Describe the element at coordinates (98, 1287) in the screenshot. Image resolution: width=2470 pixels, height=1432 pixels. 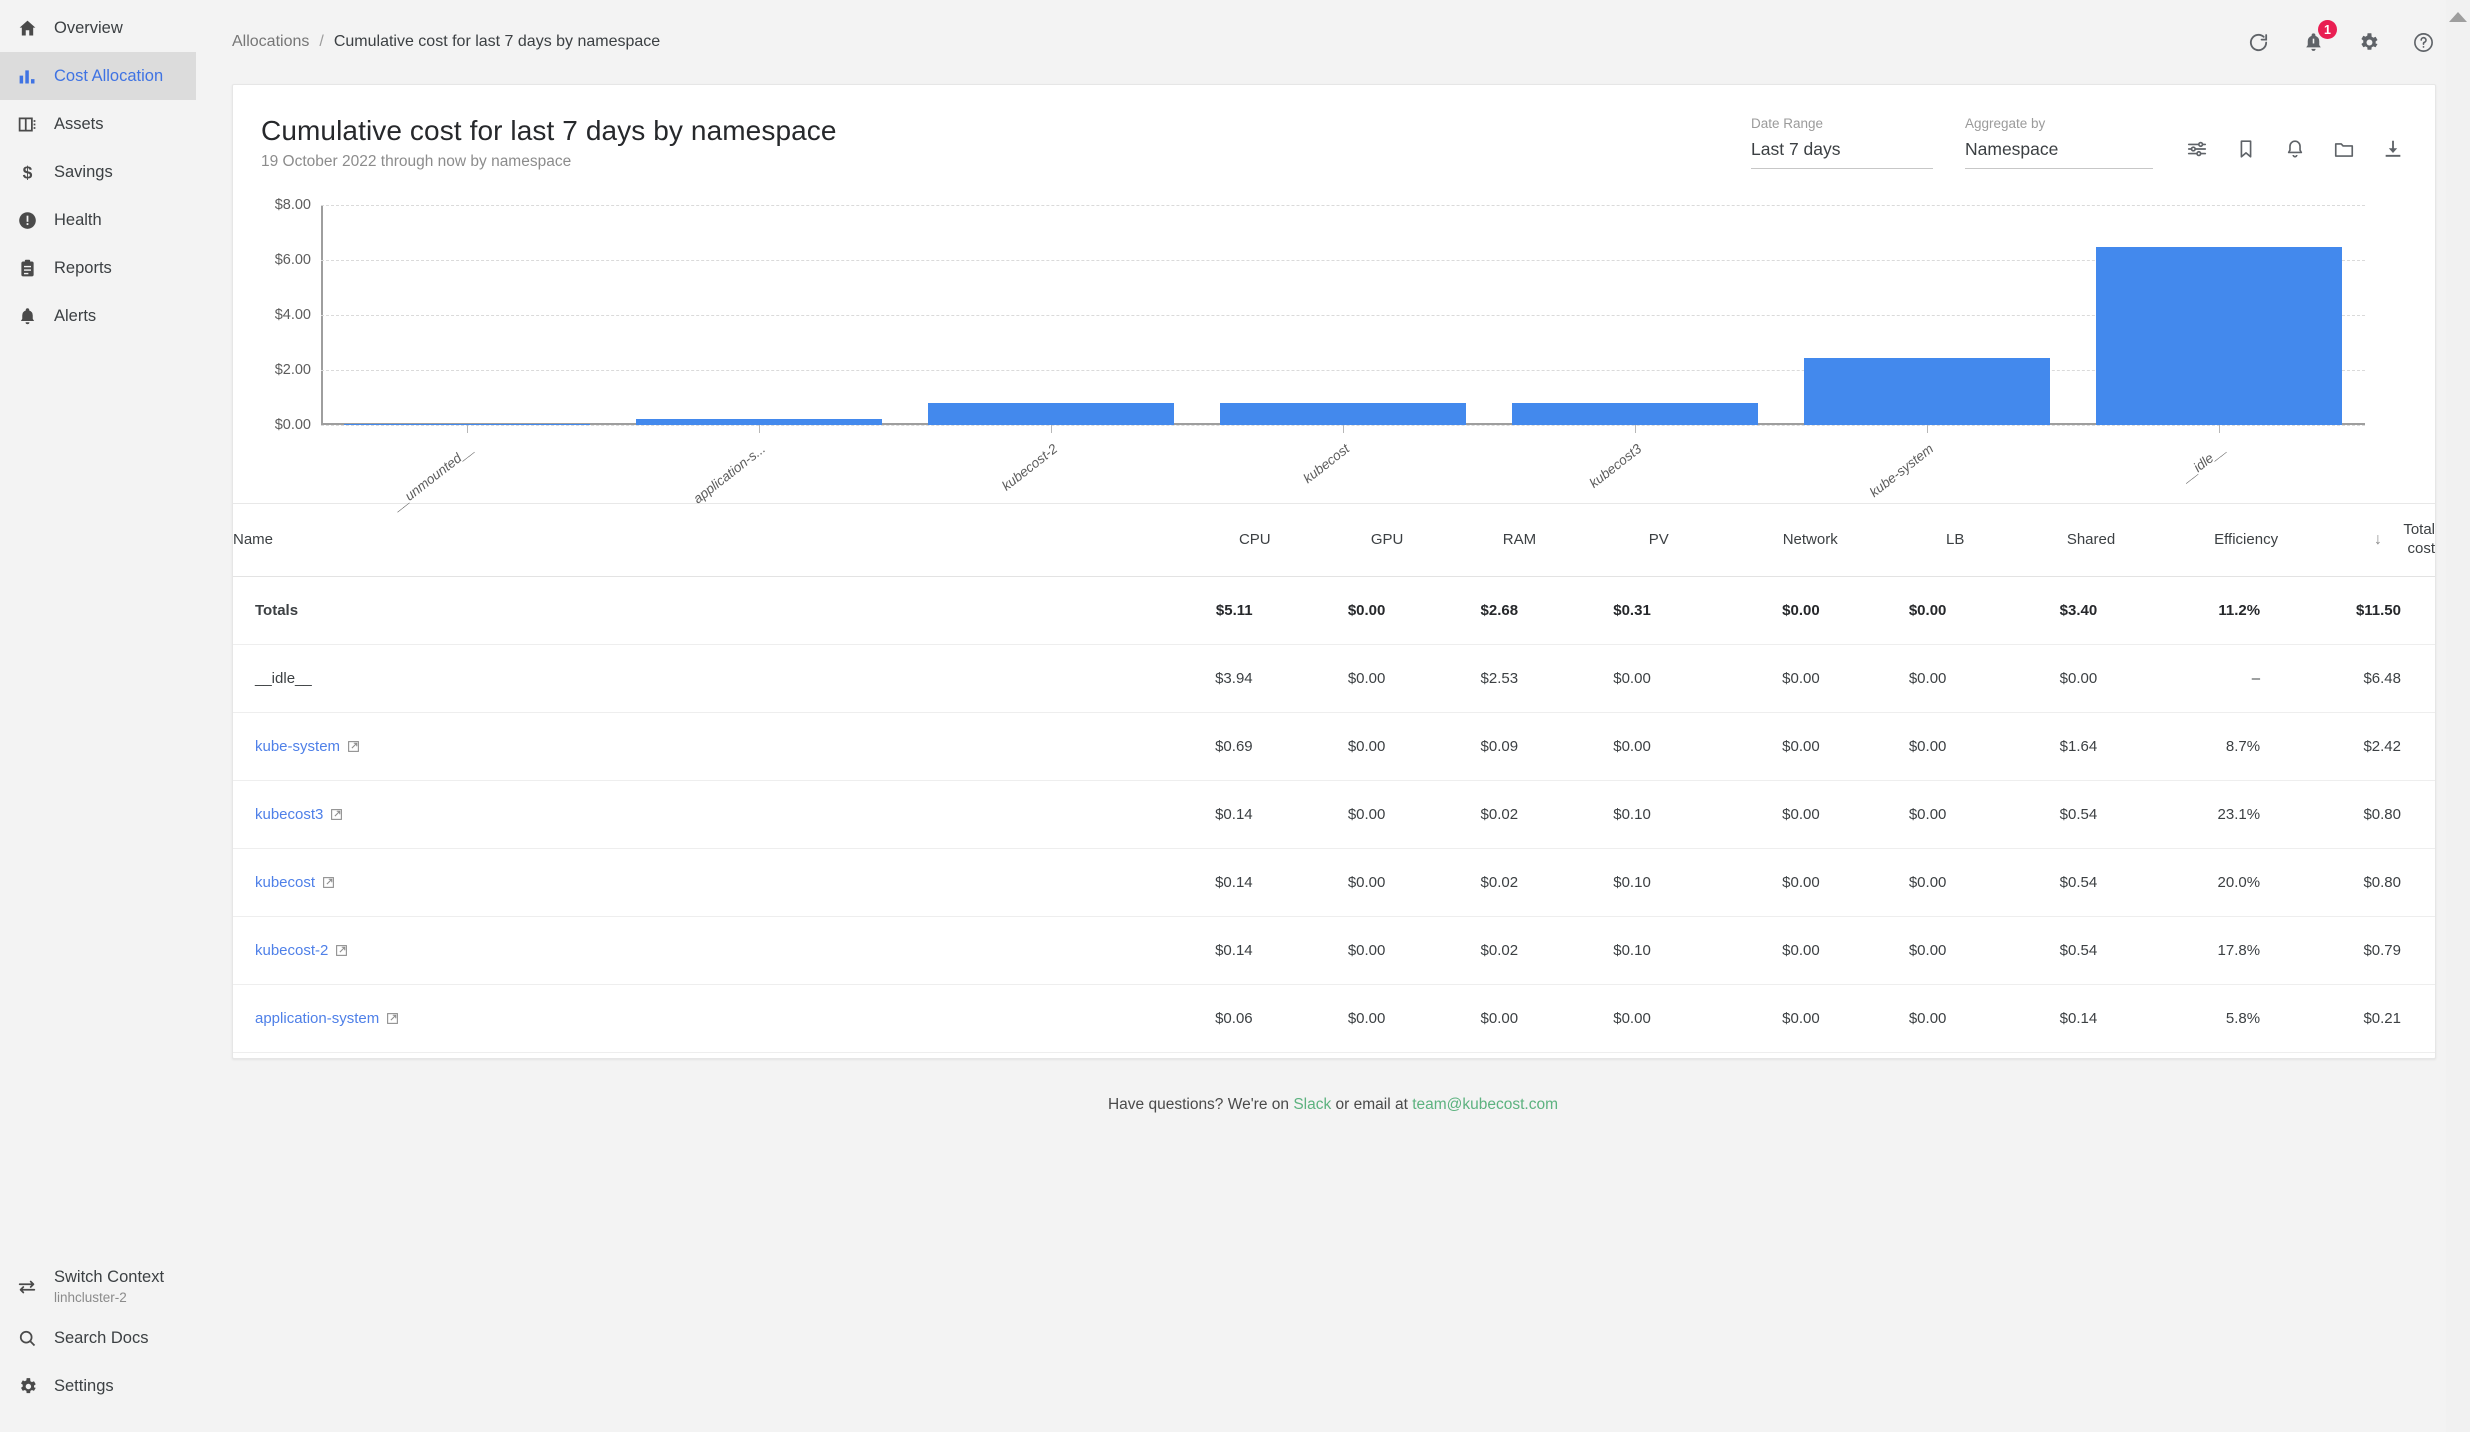
I see `sidebar-item-switch-context: Switch Context linhcluster-2` at that location.